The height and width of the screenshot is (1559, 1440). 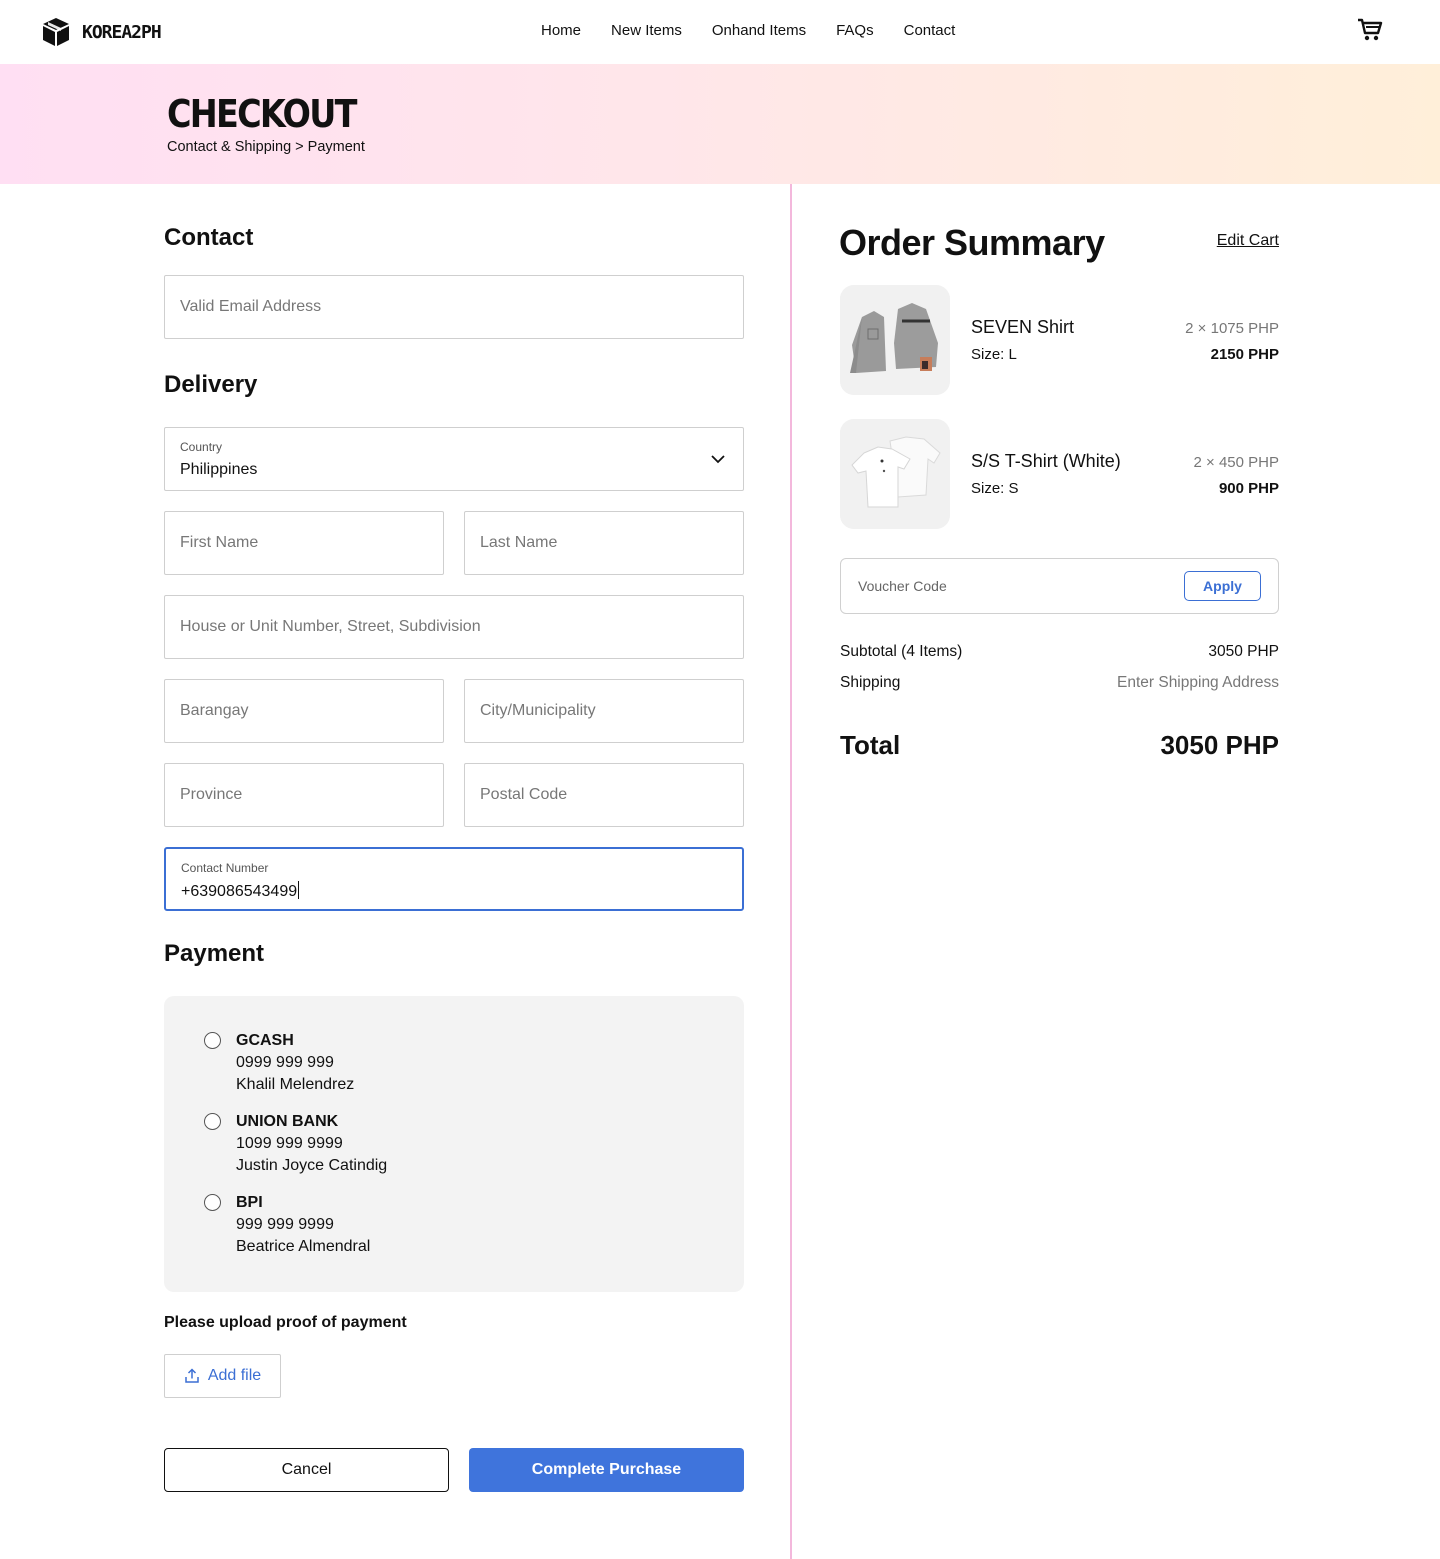 I want to click on payment-heading: Payment, so click(x=214, y=953).